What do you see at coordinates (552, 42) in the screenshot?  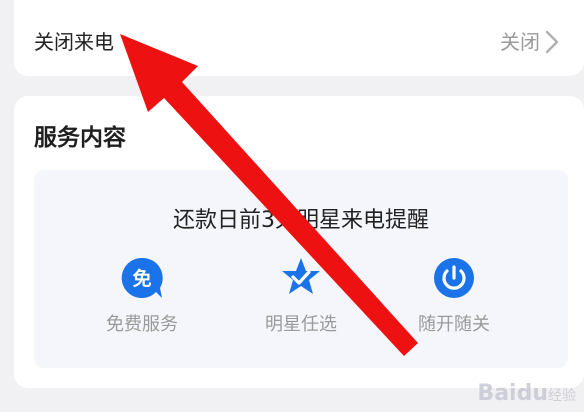 I see `chevron-right-icon` at bounding box center [552, 42].